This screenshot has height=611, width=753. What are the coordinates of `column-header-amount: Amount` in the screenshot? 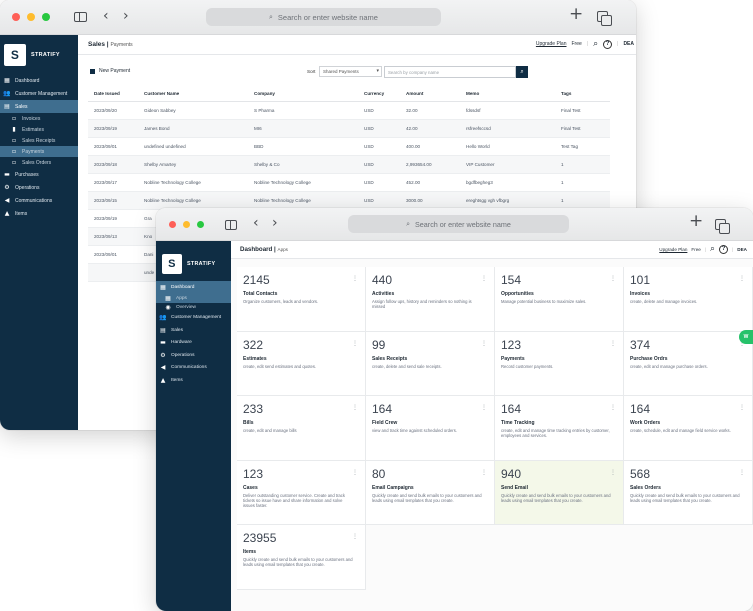 It's located at (430, 94).